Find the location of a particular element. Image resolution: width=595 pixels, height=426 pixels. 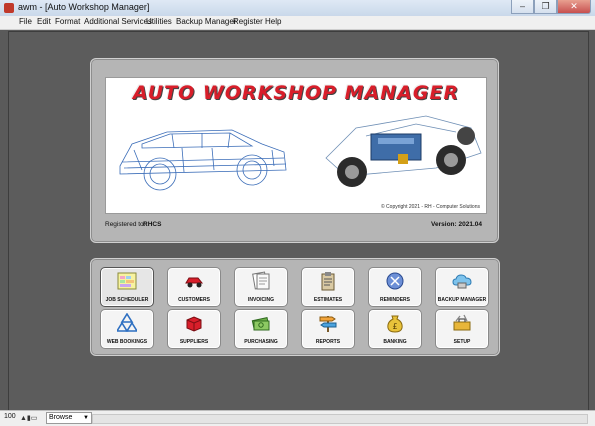

mode-select: Browse ▼ is located at coordinates (69, 418).